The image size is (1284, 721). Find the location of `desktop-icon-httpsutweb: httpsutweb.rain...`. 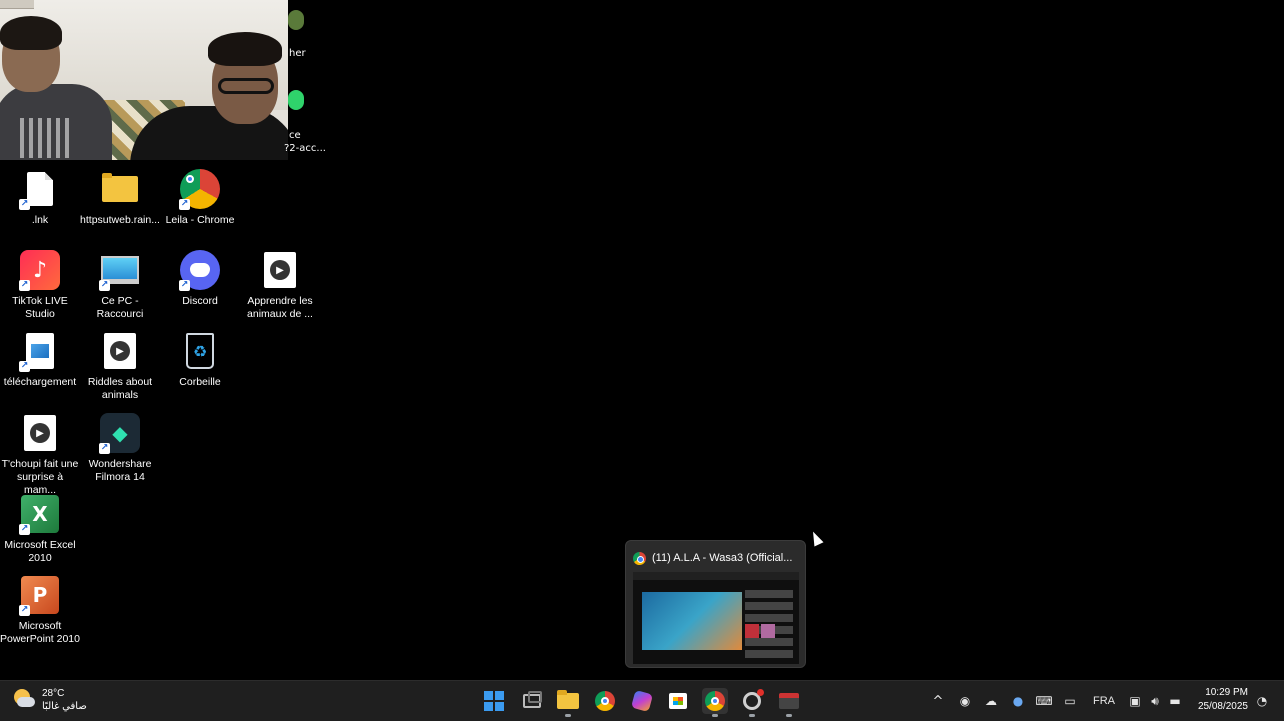

desktop-icon-httpsutweb: httpsutweb.rain... is located at coordinates (120, 197).